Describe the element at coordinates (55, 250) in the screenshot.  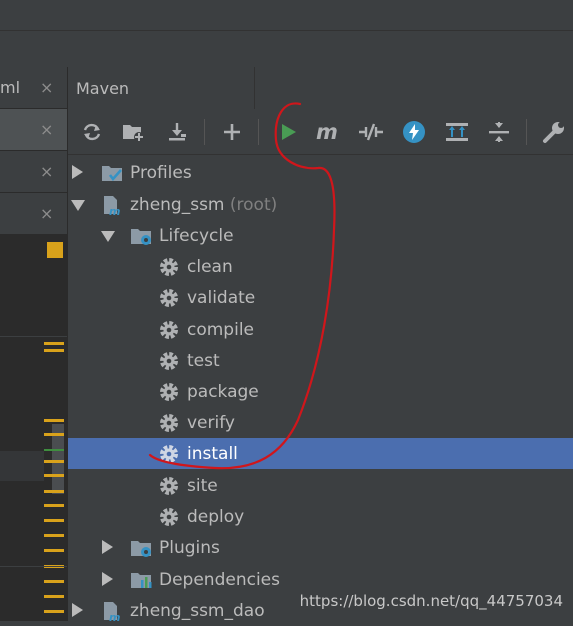
I see `warning-marker` at that location.